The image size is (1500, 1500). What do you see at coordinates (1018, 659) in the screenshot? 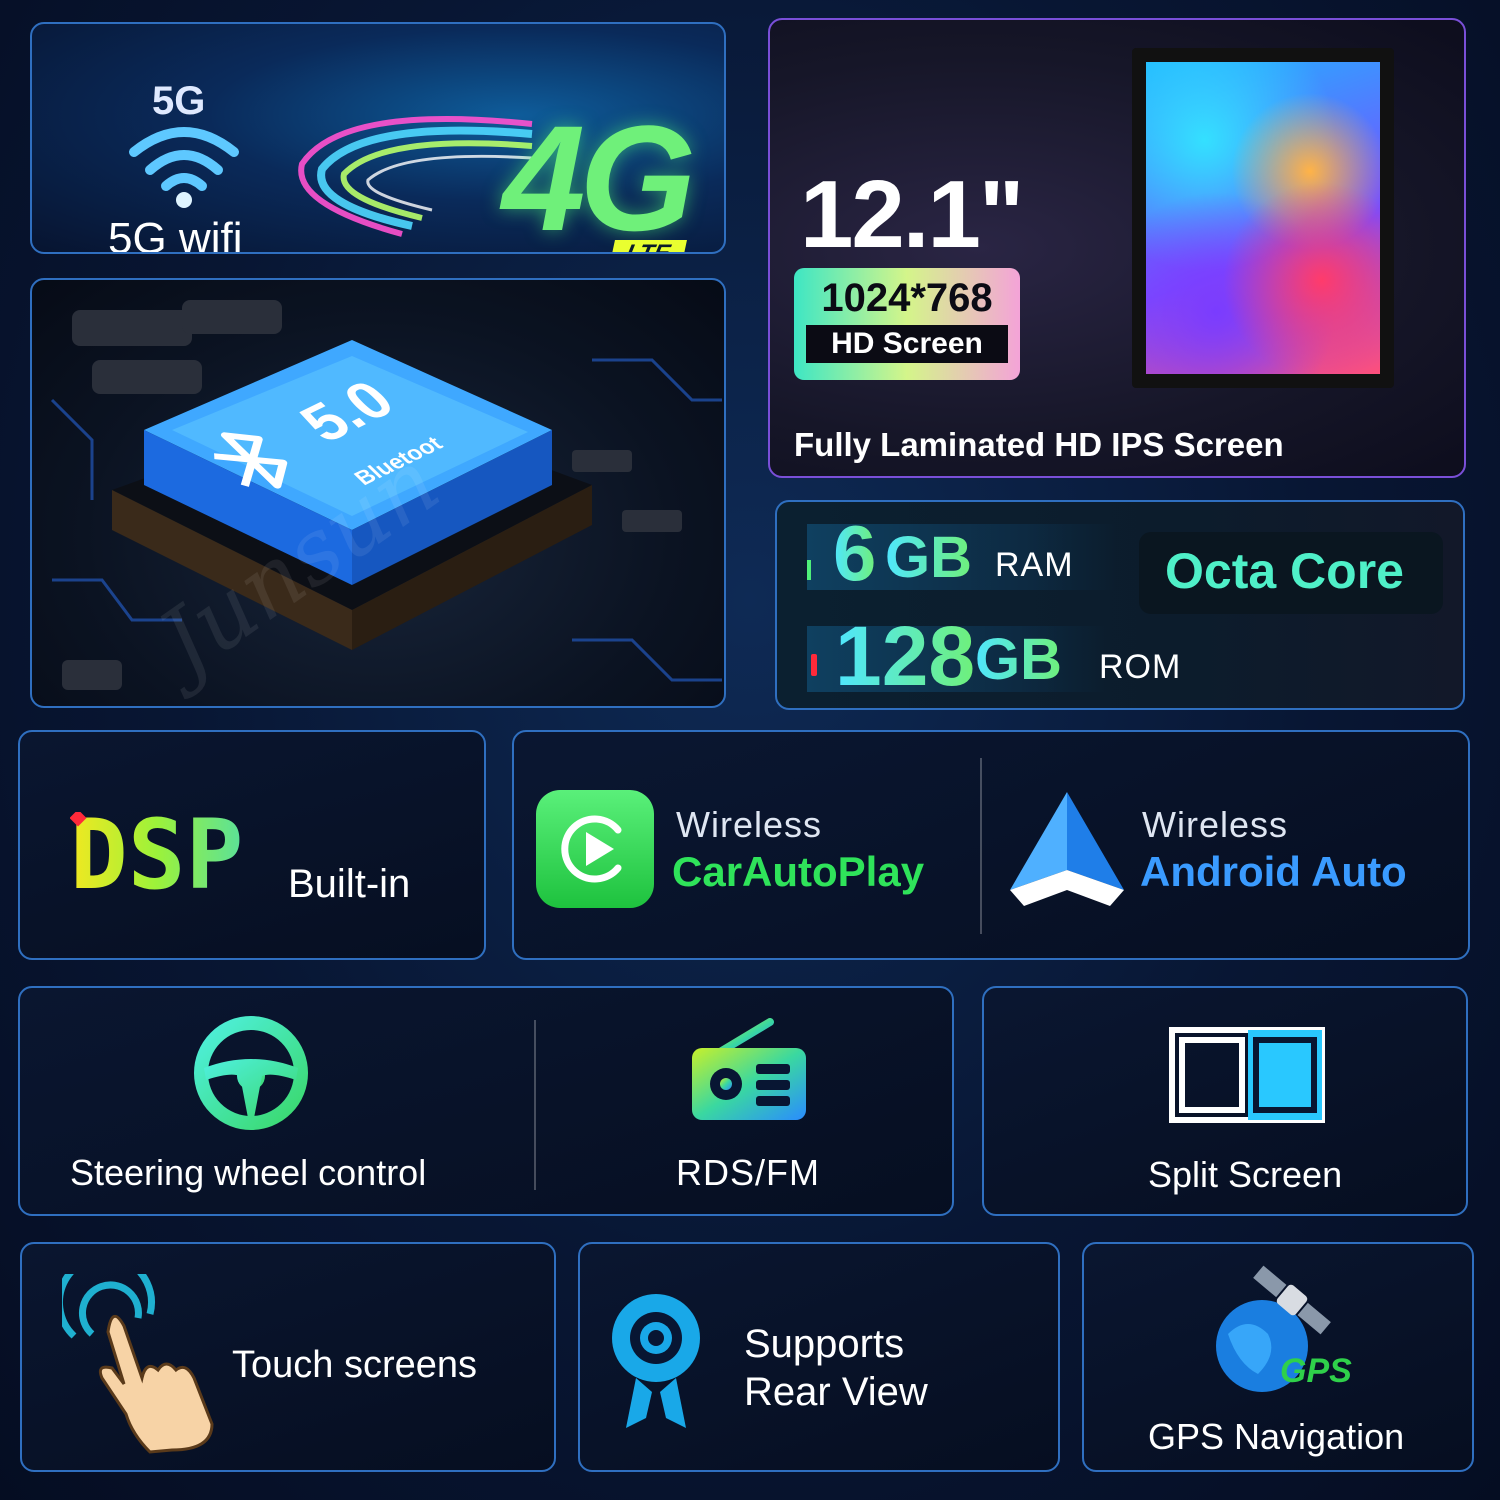
I see `rom-unit: GB` at bounding box center [1018, 659].